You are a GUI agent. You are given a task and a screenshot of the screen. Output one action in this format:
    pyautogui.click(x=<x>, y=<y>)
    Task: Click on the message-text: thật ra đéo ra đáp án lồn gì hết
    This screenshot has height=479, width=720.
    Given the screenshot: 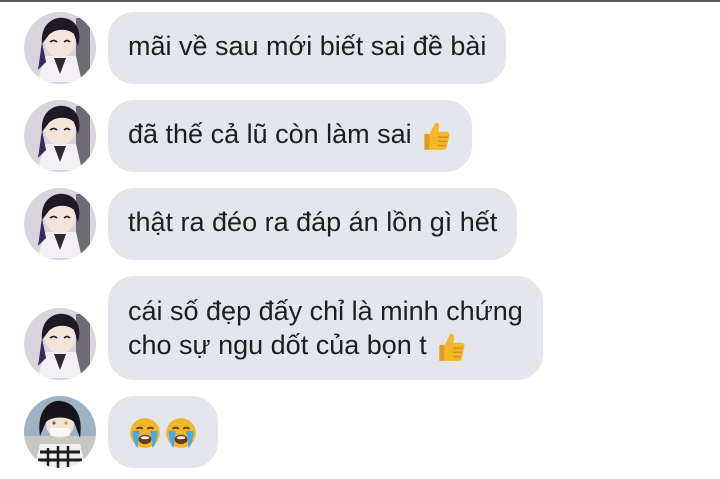 What is the action you would take?
    pyautogui.click(x=313, y=222)
    